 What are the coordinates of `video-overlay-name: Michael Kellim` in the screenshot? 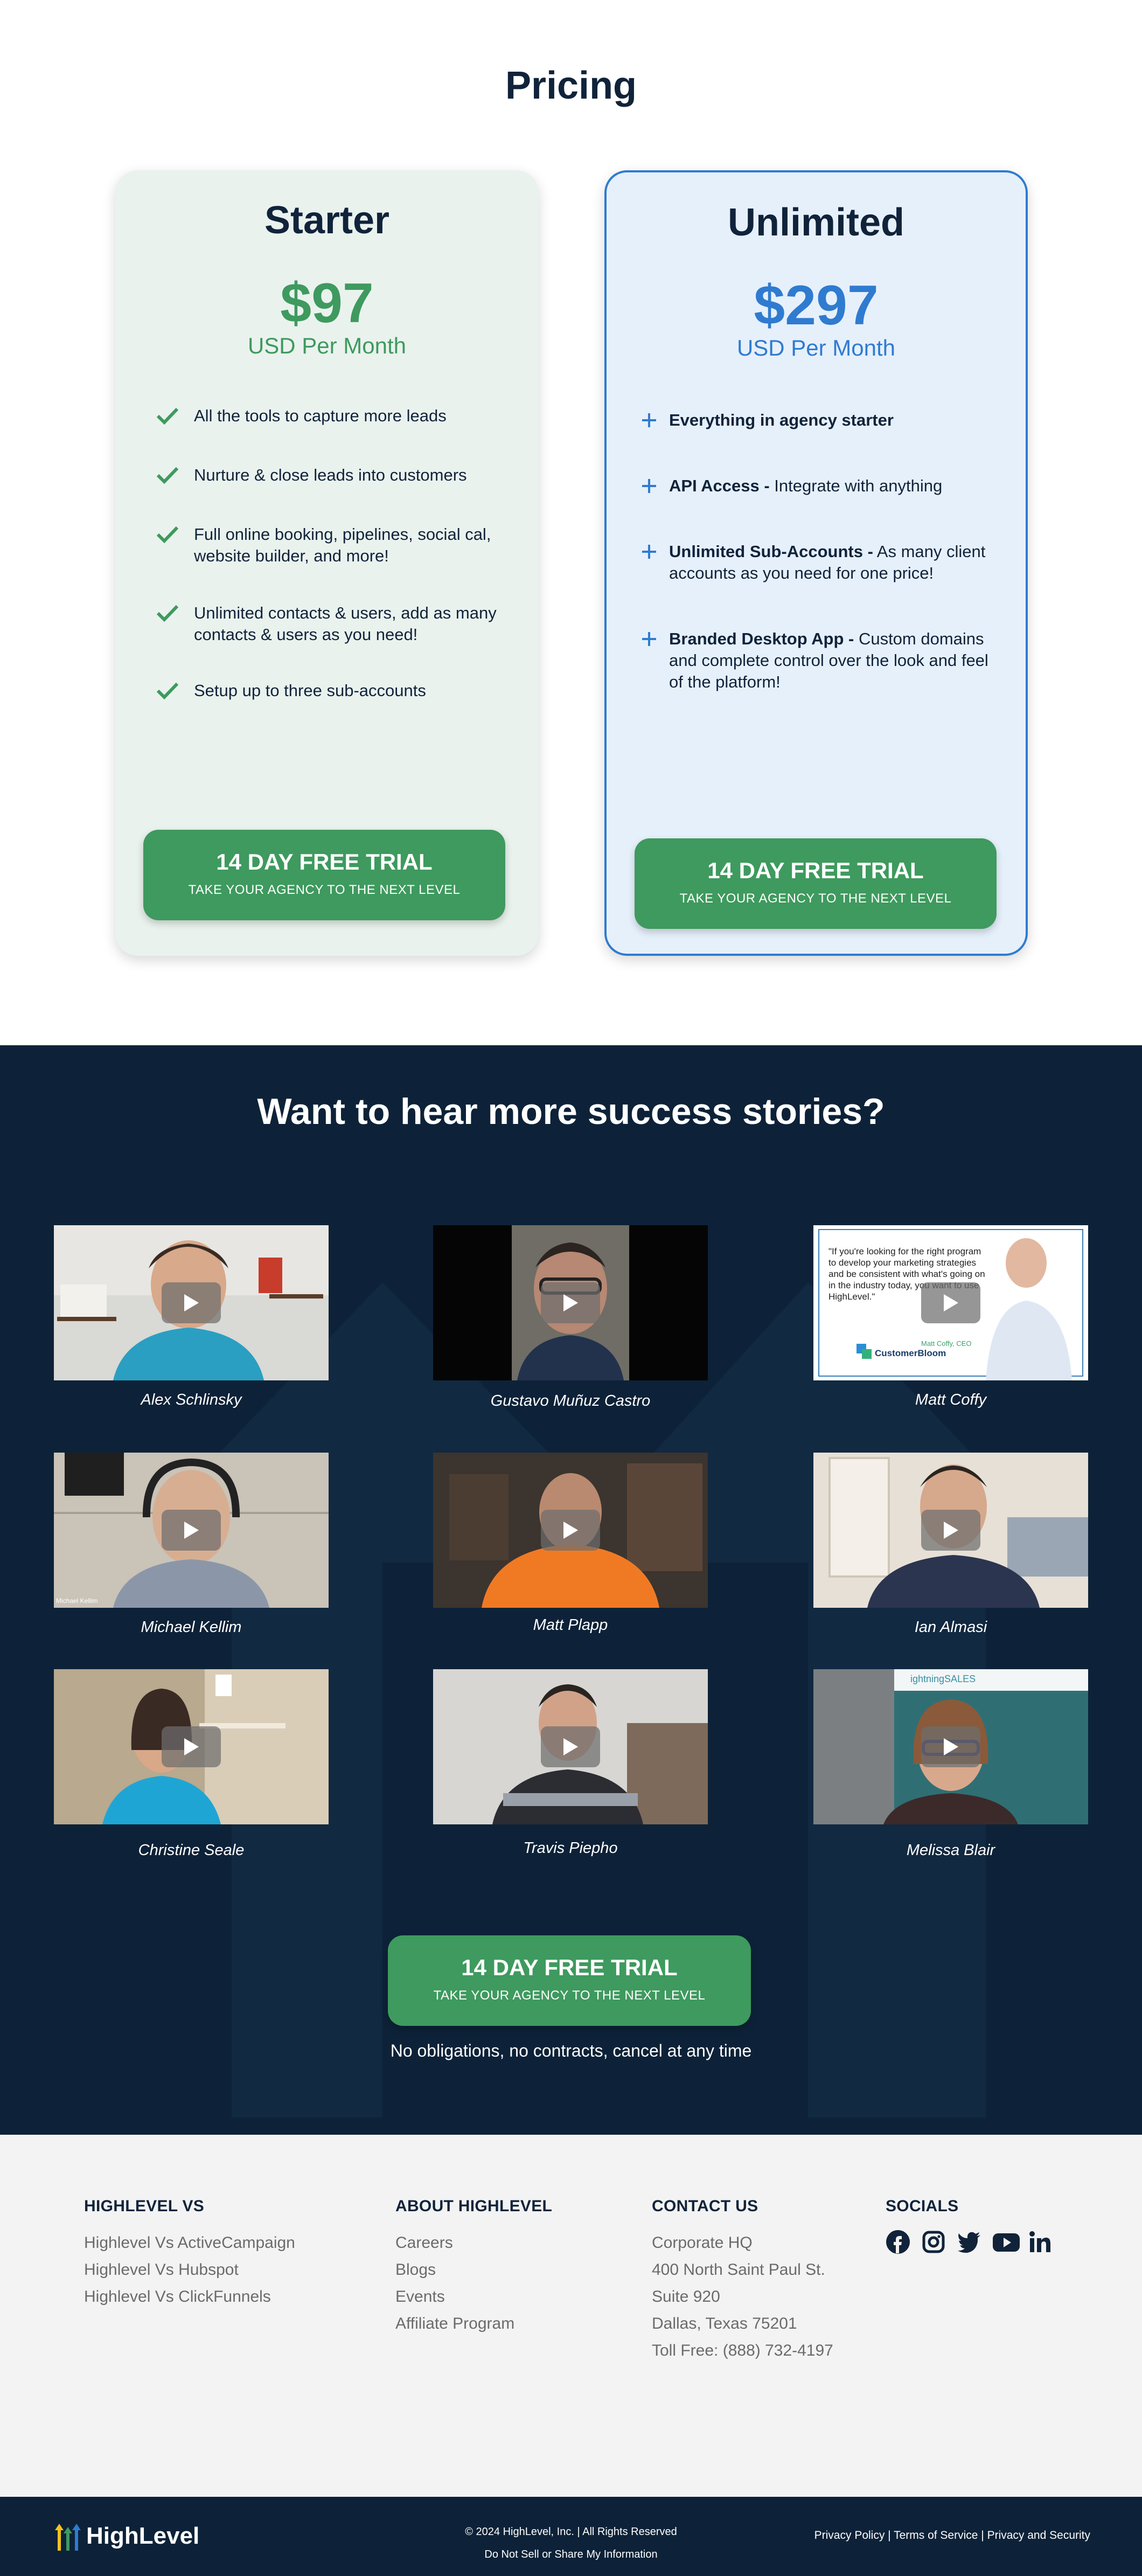 It's located at (77, 1601).